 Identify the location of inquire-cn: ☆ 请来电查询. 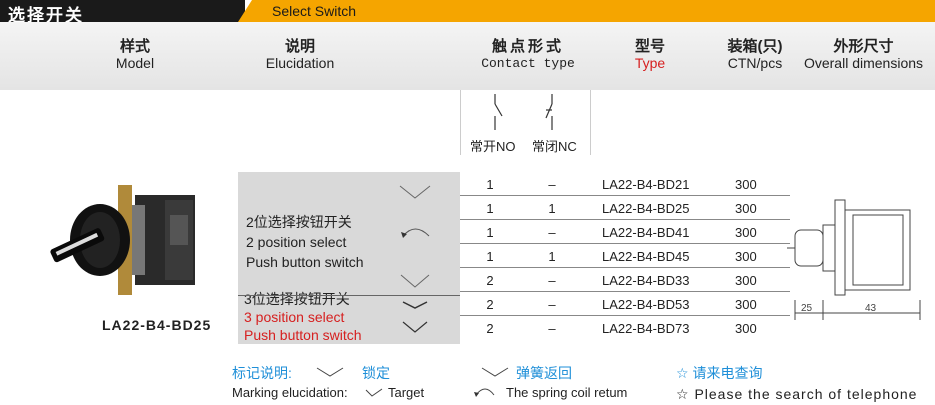
(719, 373).